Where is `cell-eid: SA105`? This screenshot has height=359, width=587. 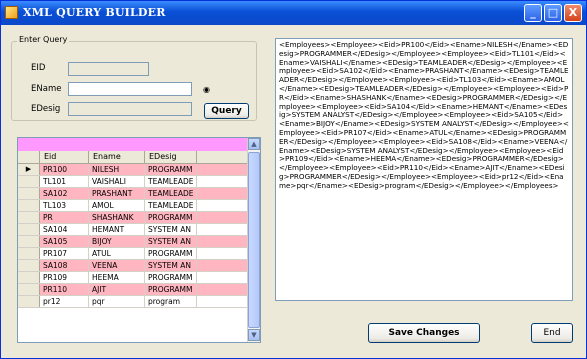 cell-eid: SA105 is located at coordinates (64, 241).